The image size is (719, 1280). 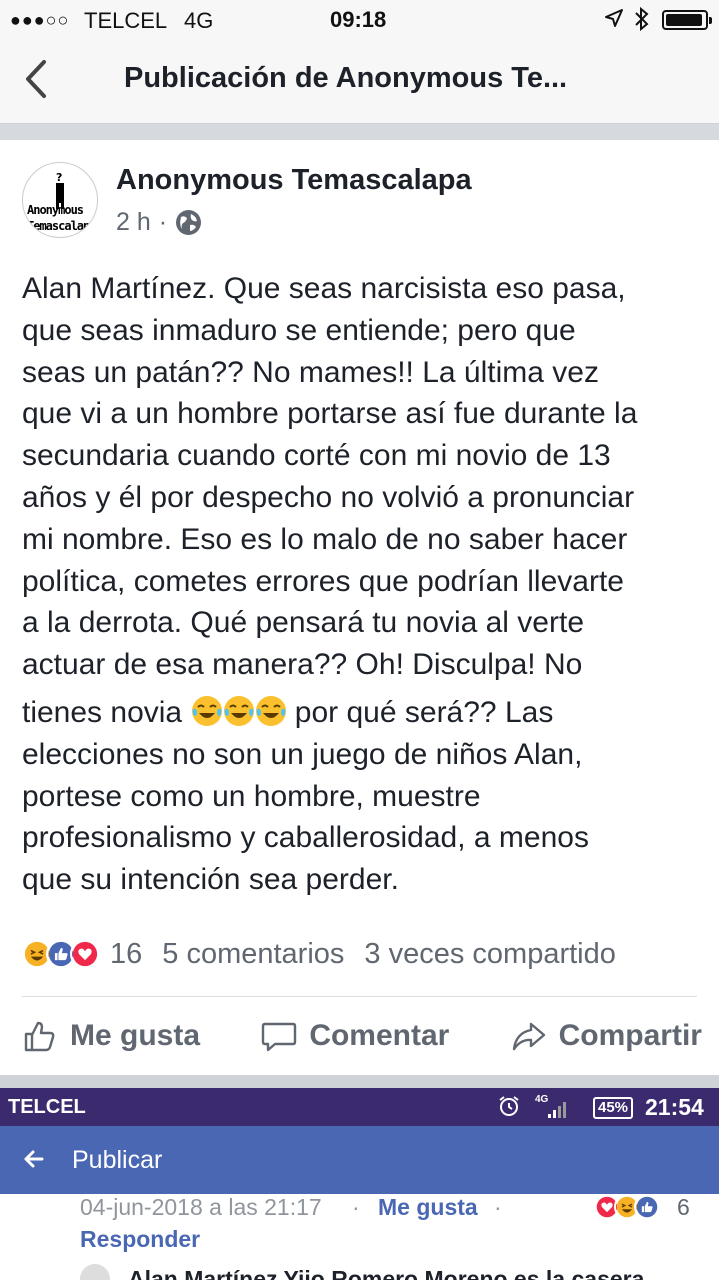 I want to click on alarm-clock-icon, so click(x=509, y=1106).